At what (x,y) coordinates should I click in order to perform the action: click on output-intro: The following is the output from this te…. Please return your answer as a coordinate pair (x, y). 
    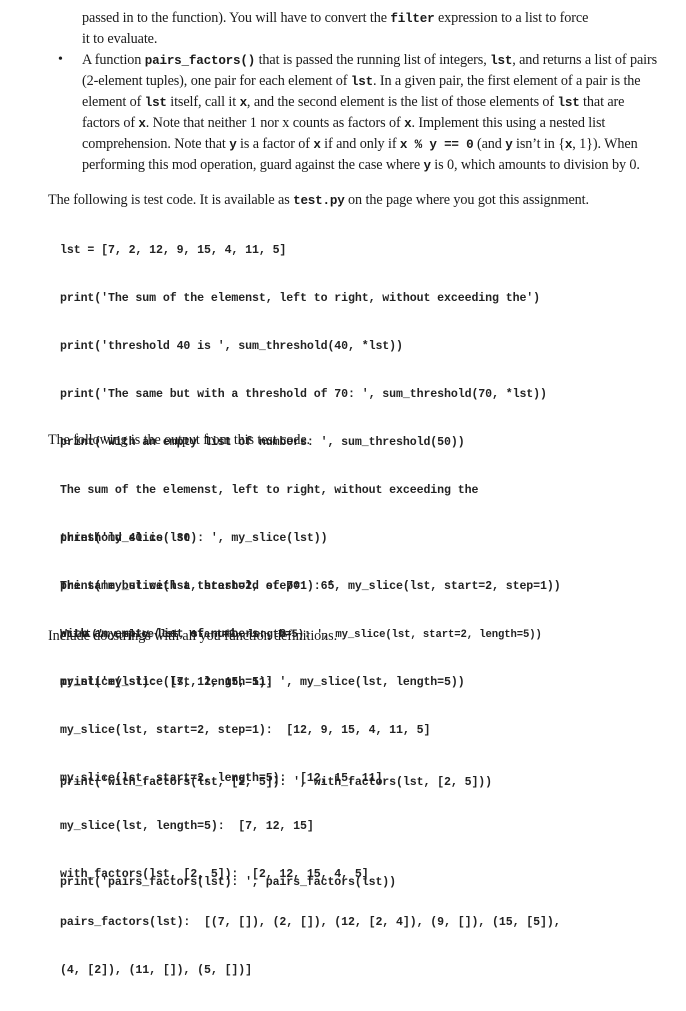
    Looking at the image, I should click on (179, 440).